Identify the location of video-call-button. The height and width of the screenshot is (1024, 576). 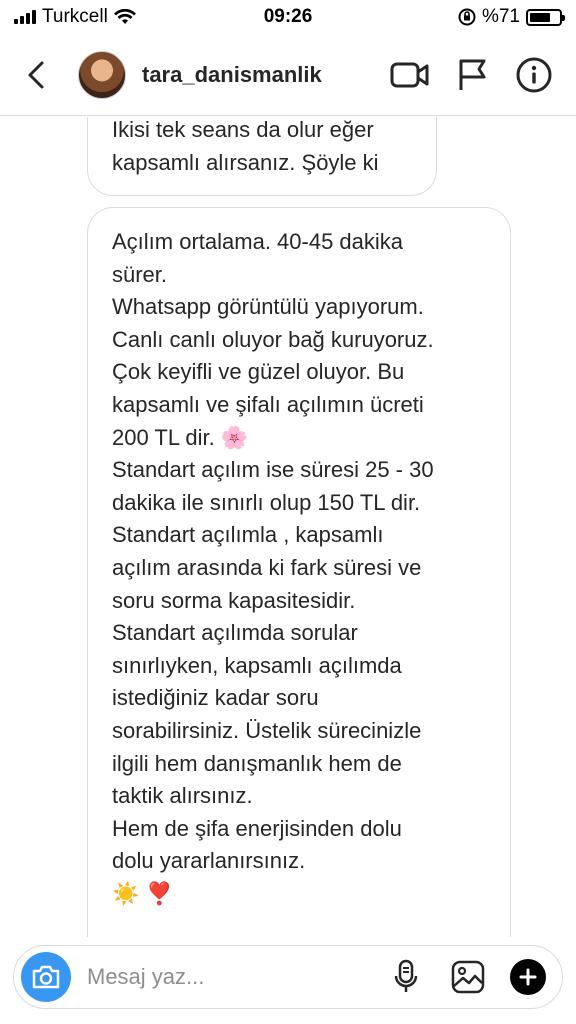
(410, 75).